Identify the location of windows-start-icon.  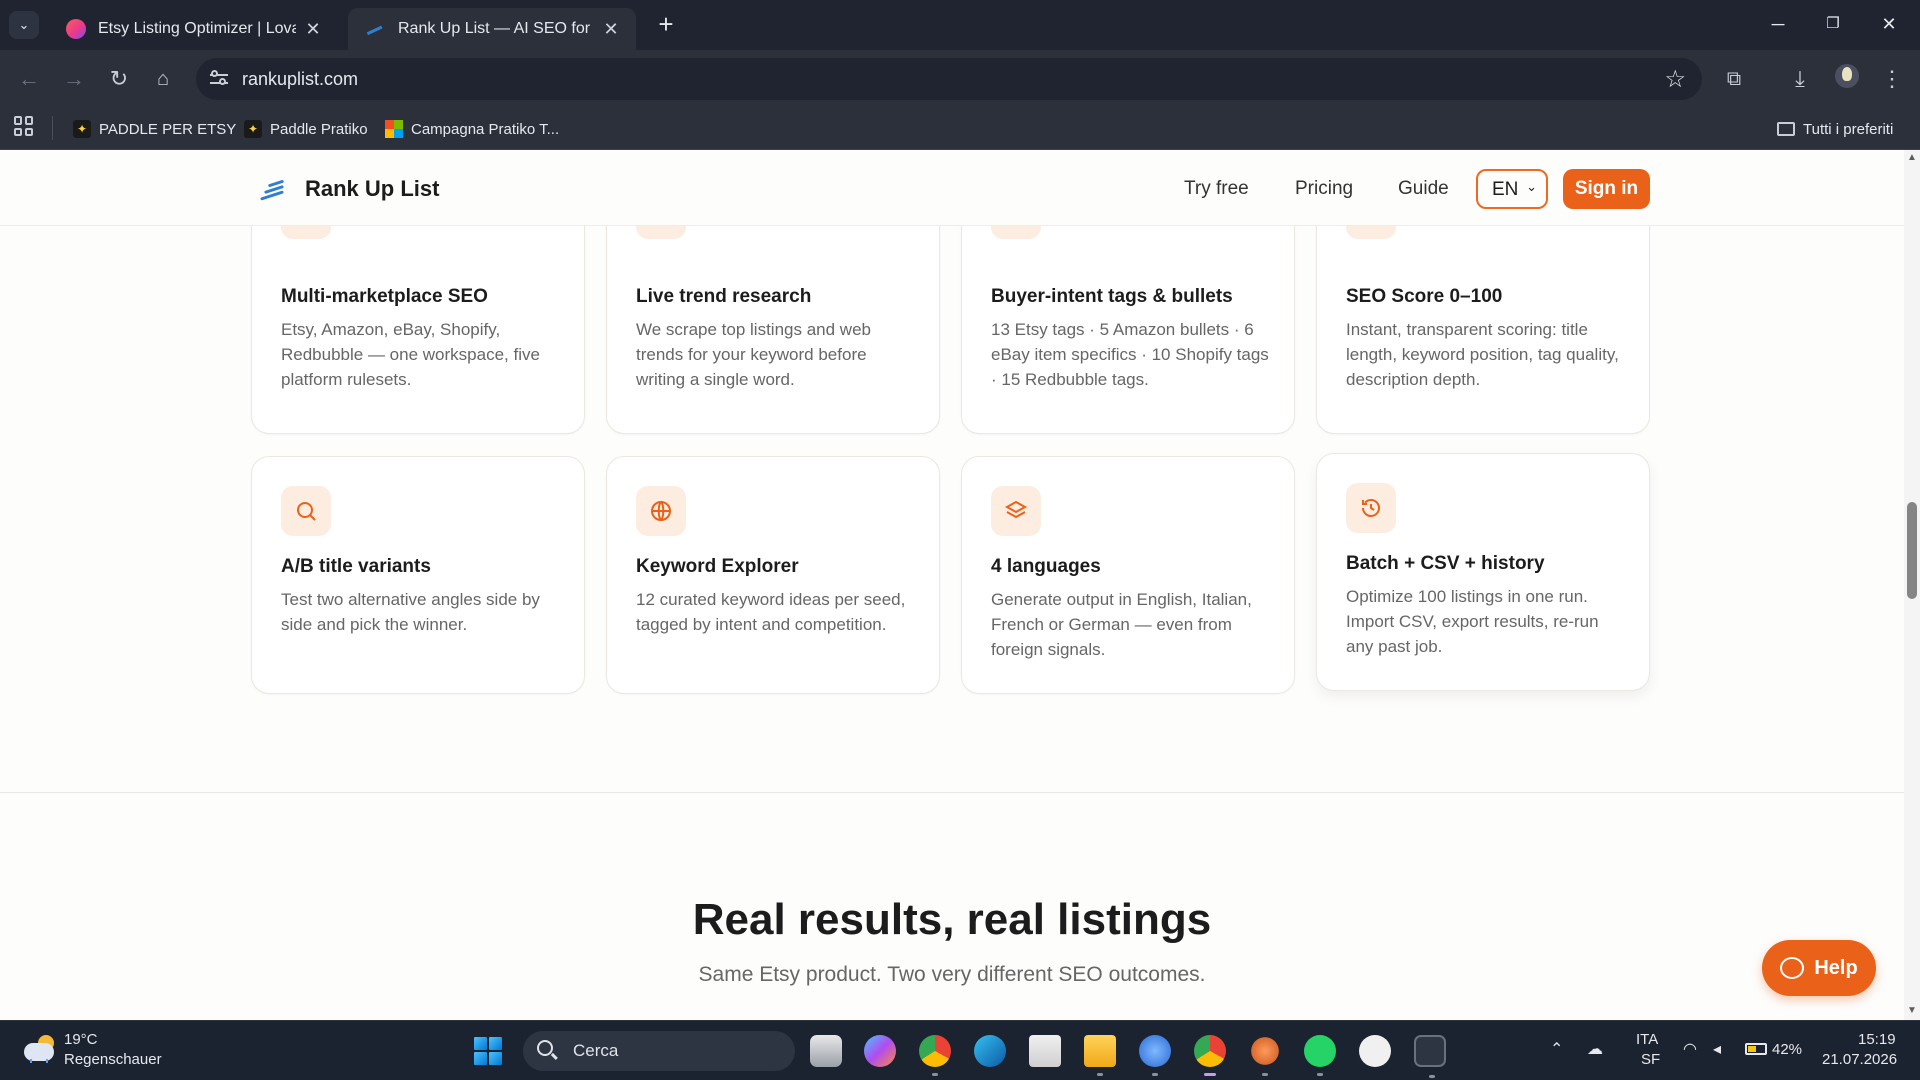
(488, 1051).